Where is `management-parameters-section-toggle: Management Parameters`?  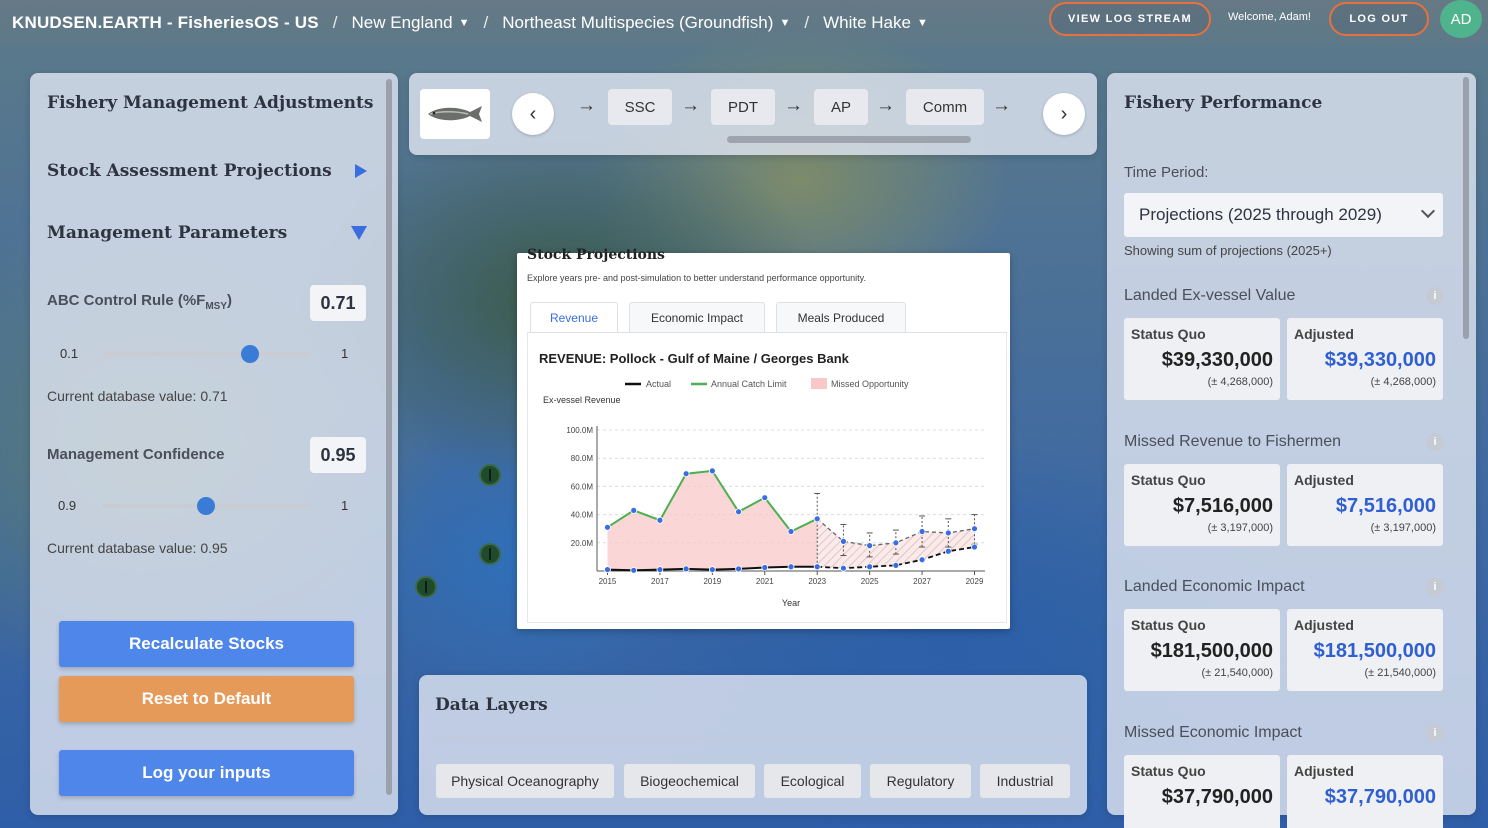 management-parameters-section-toggle: Management Parameters is located at coordinates (207, 233).